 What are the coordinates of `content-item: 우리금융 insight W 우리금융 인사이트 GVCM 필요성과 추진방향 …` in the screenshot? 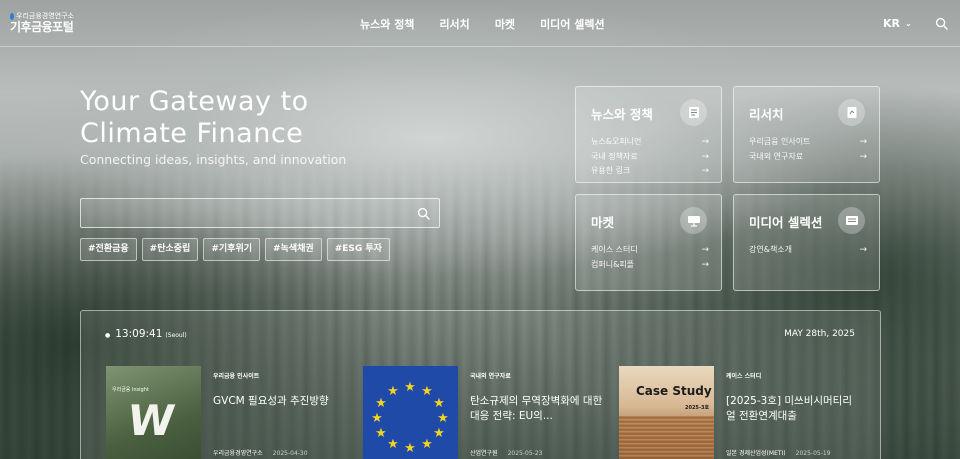 It's located at (226, 412).